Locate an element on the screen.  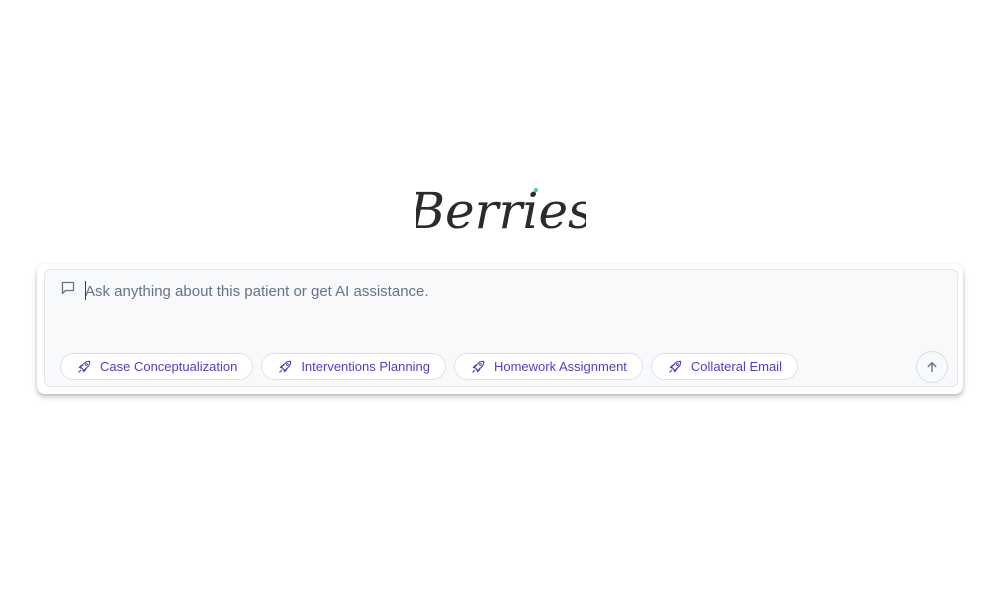
chip-collateral-email: Collateral Email is located at coordinates (724, 366).